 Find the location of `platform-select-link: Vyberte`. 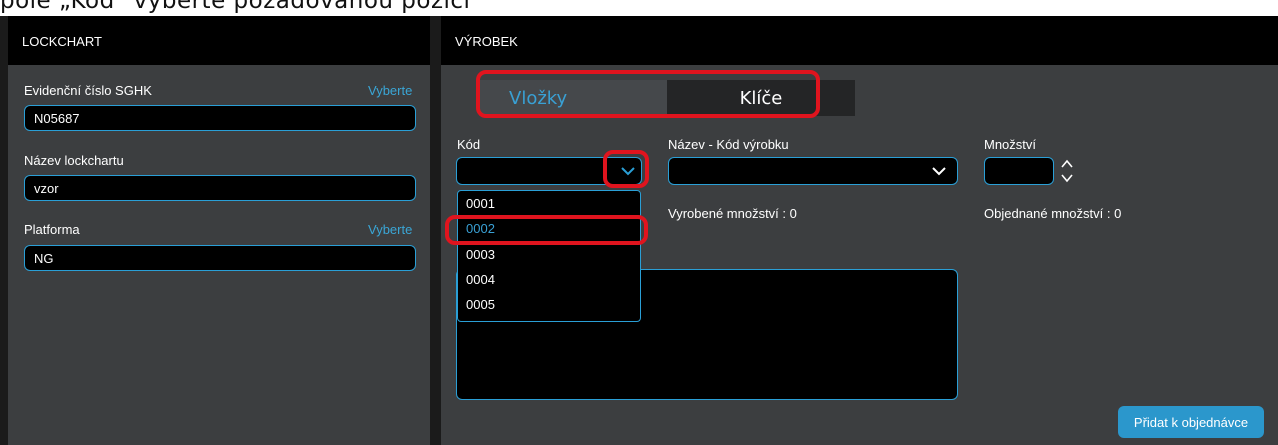

platform-select-link: Vyberte is located at coordinates (390, 229).